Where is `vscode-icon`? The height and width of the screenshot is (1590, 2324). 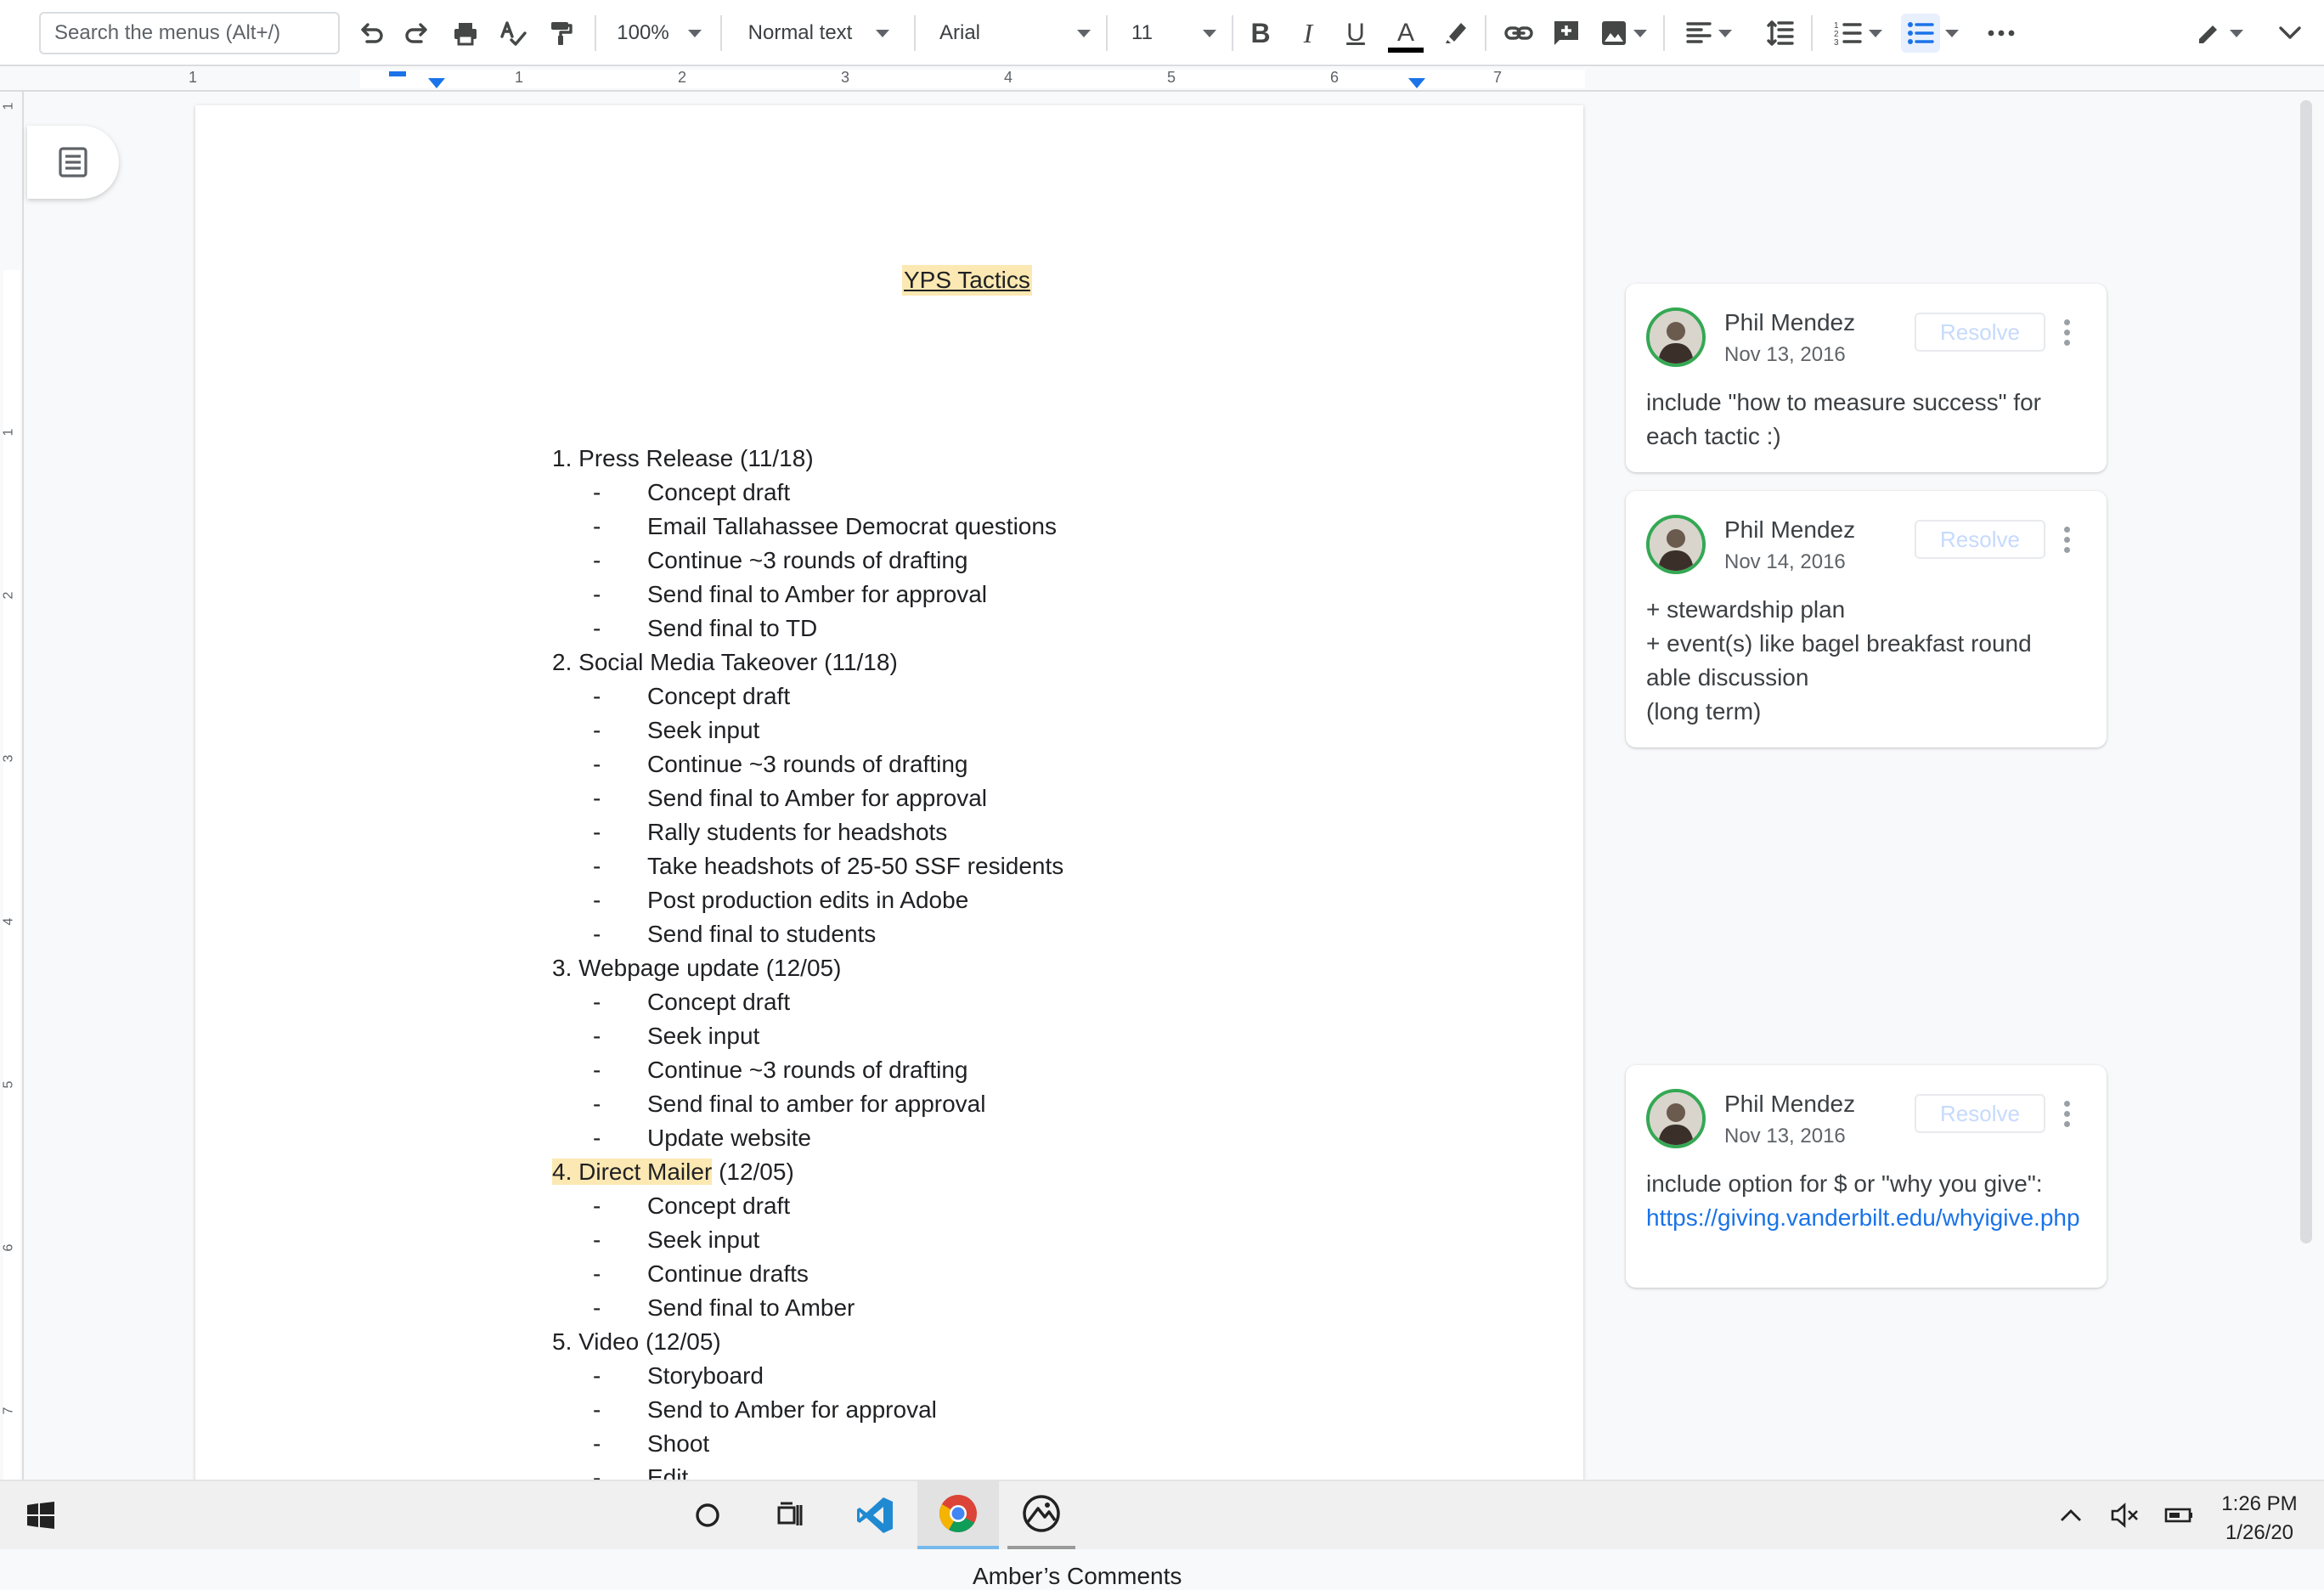 vscode-icon is located at coordinates (875, 1515).